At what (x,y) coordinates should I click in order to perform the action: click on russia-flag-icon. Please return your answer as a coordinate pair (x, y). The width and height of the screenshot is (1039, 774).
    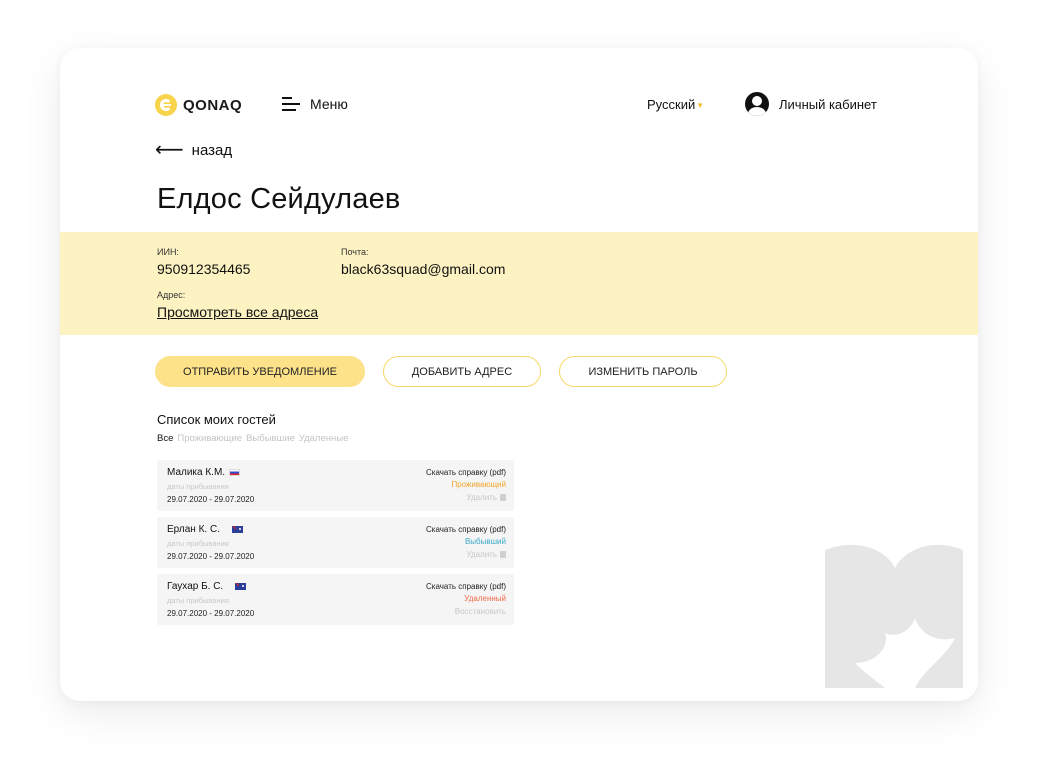
    Looking at the image, I should click on (235, 472).